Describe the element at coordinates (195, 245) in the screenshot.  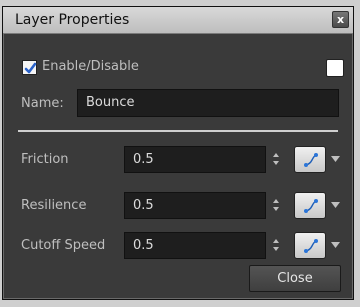
I see `cutoff-speed-field: 0.5` at that location.